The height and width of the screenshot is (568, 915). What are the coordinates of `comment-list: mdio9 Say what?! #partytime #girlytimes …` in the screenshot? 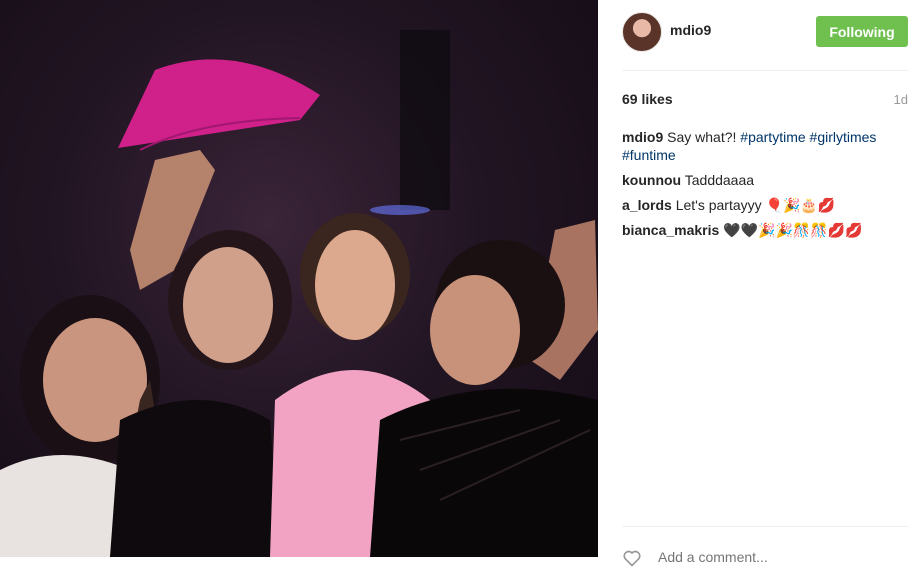 It's located at (765, 187).